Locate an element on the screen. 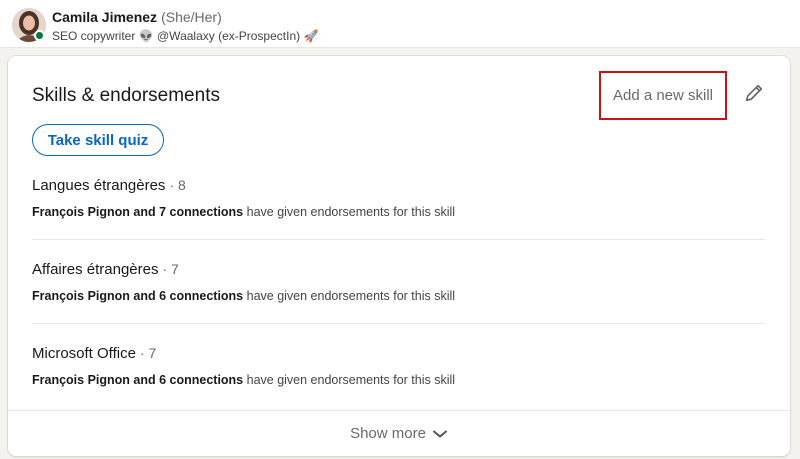 This screenshot has height=459, width=800. profile-name: Camila Jimenez is located at coordinates (104, 17).